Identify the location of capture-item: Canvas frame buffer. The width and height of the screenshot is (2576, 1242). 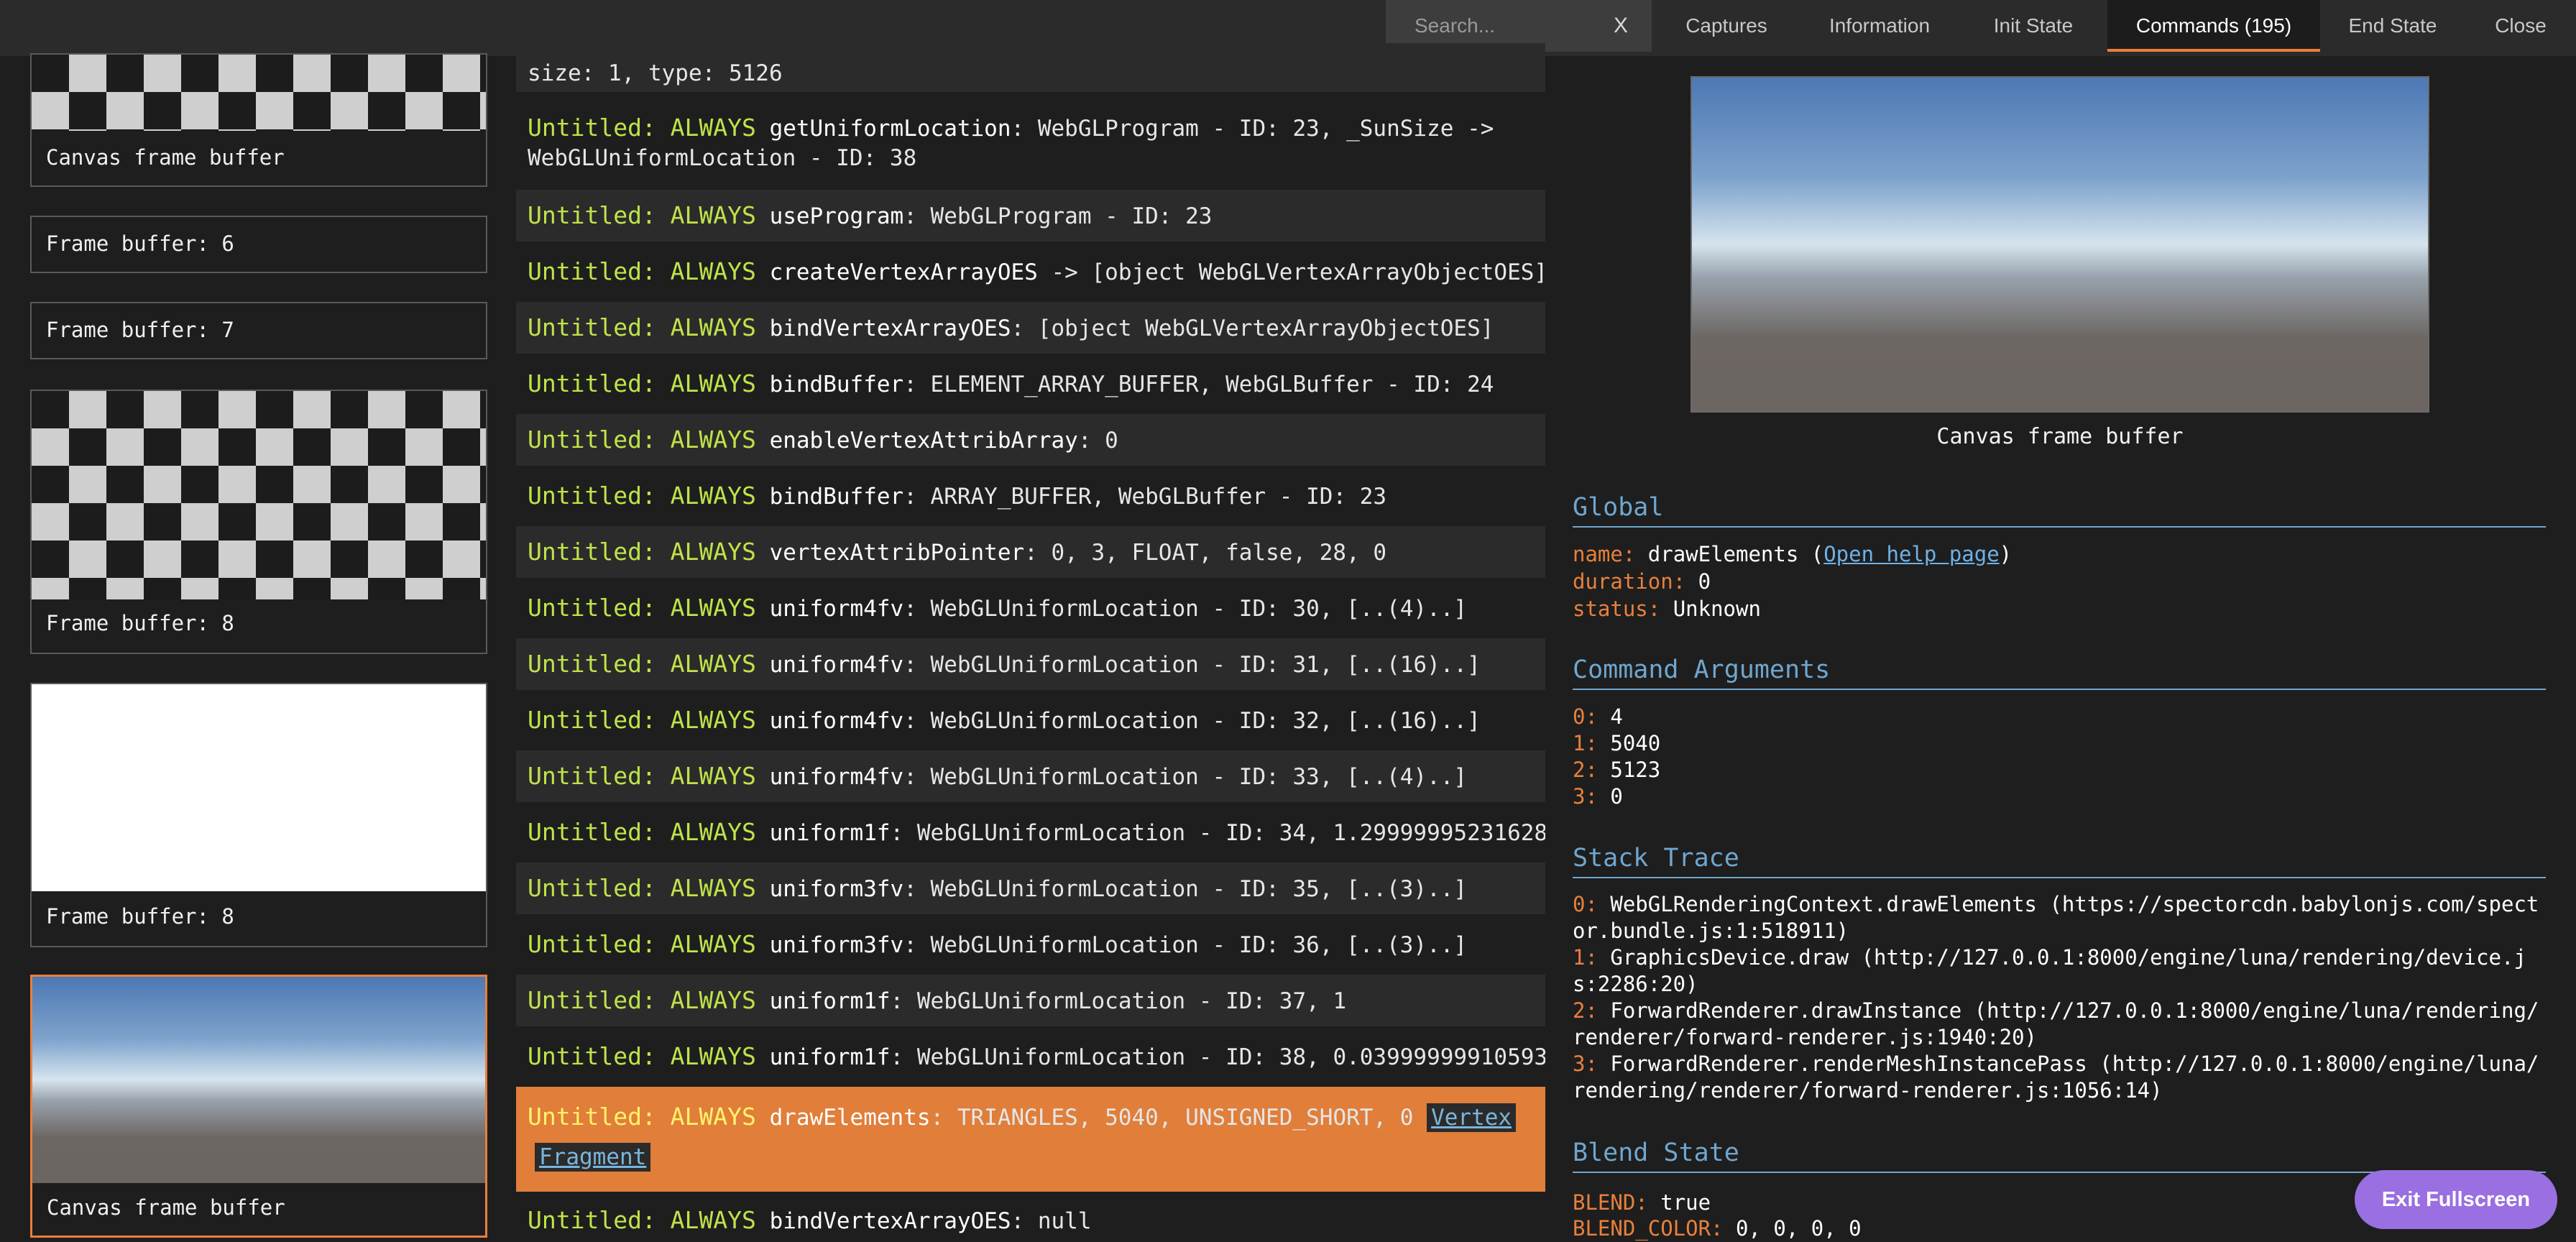
(258, 120).